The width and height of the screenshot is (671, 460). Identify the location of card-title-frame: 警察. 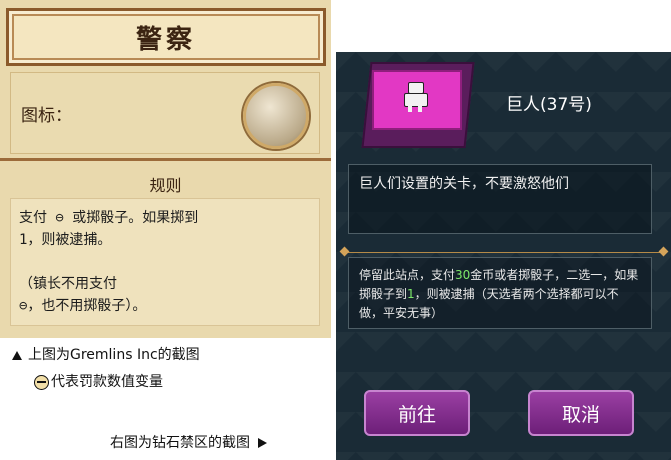
(166, 37).